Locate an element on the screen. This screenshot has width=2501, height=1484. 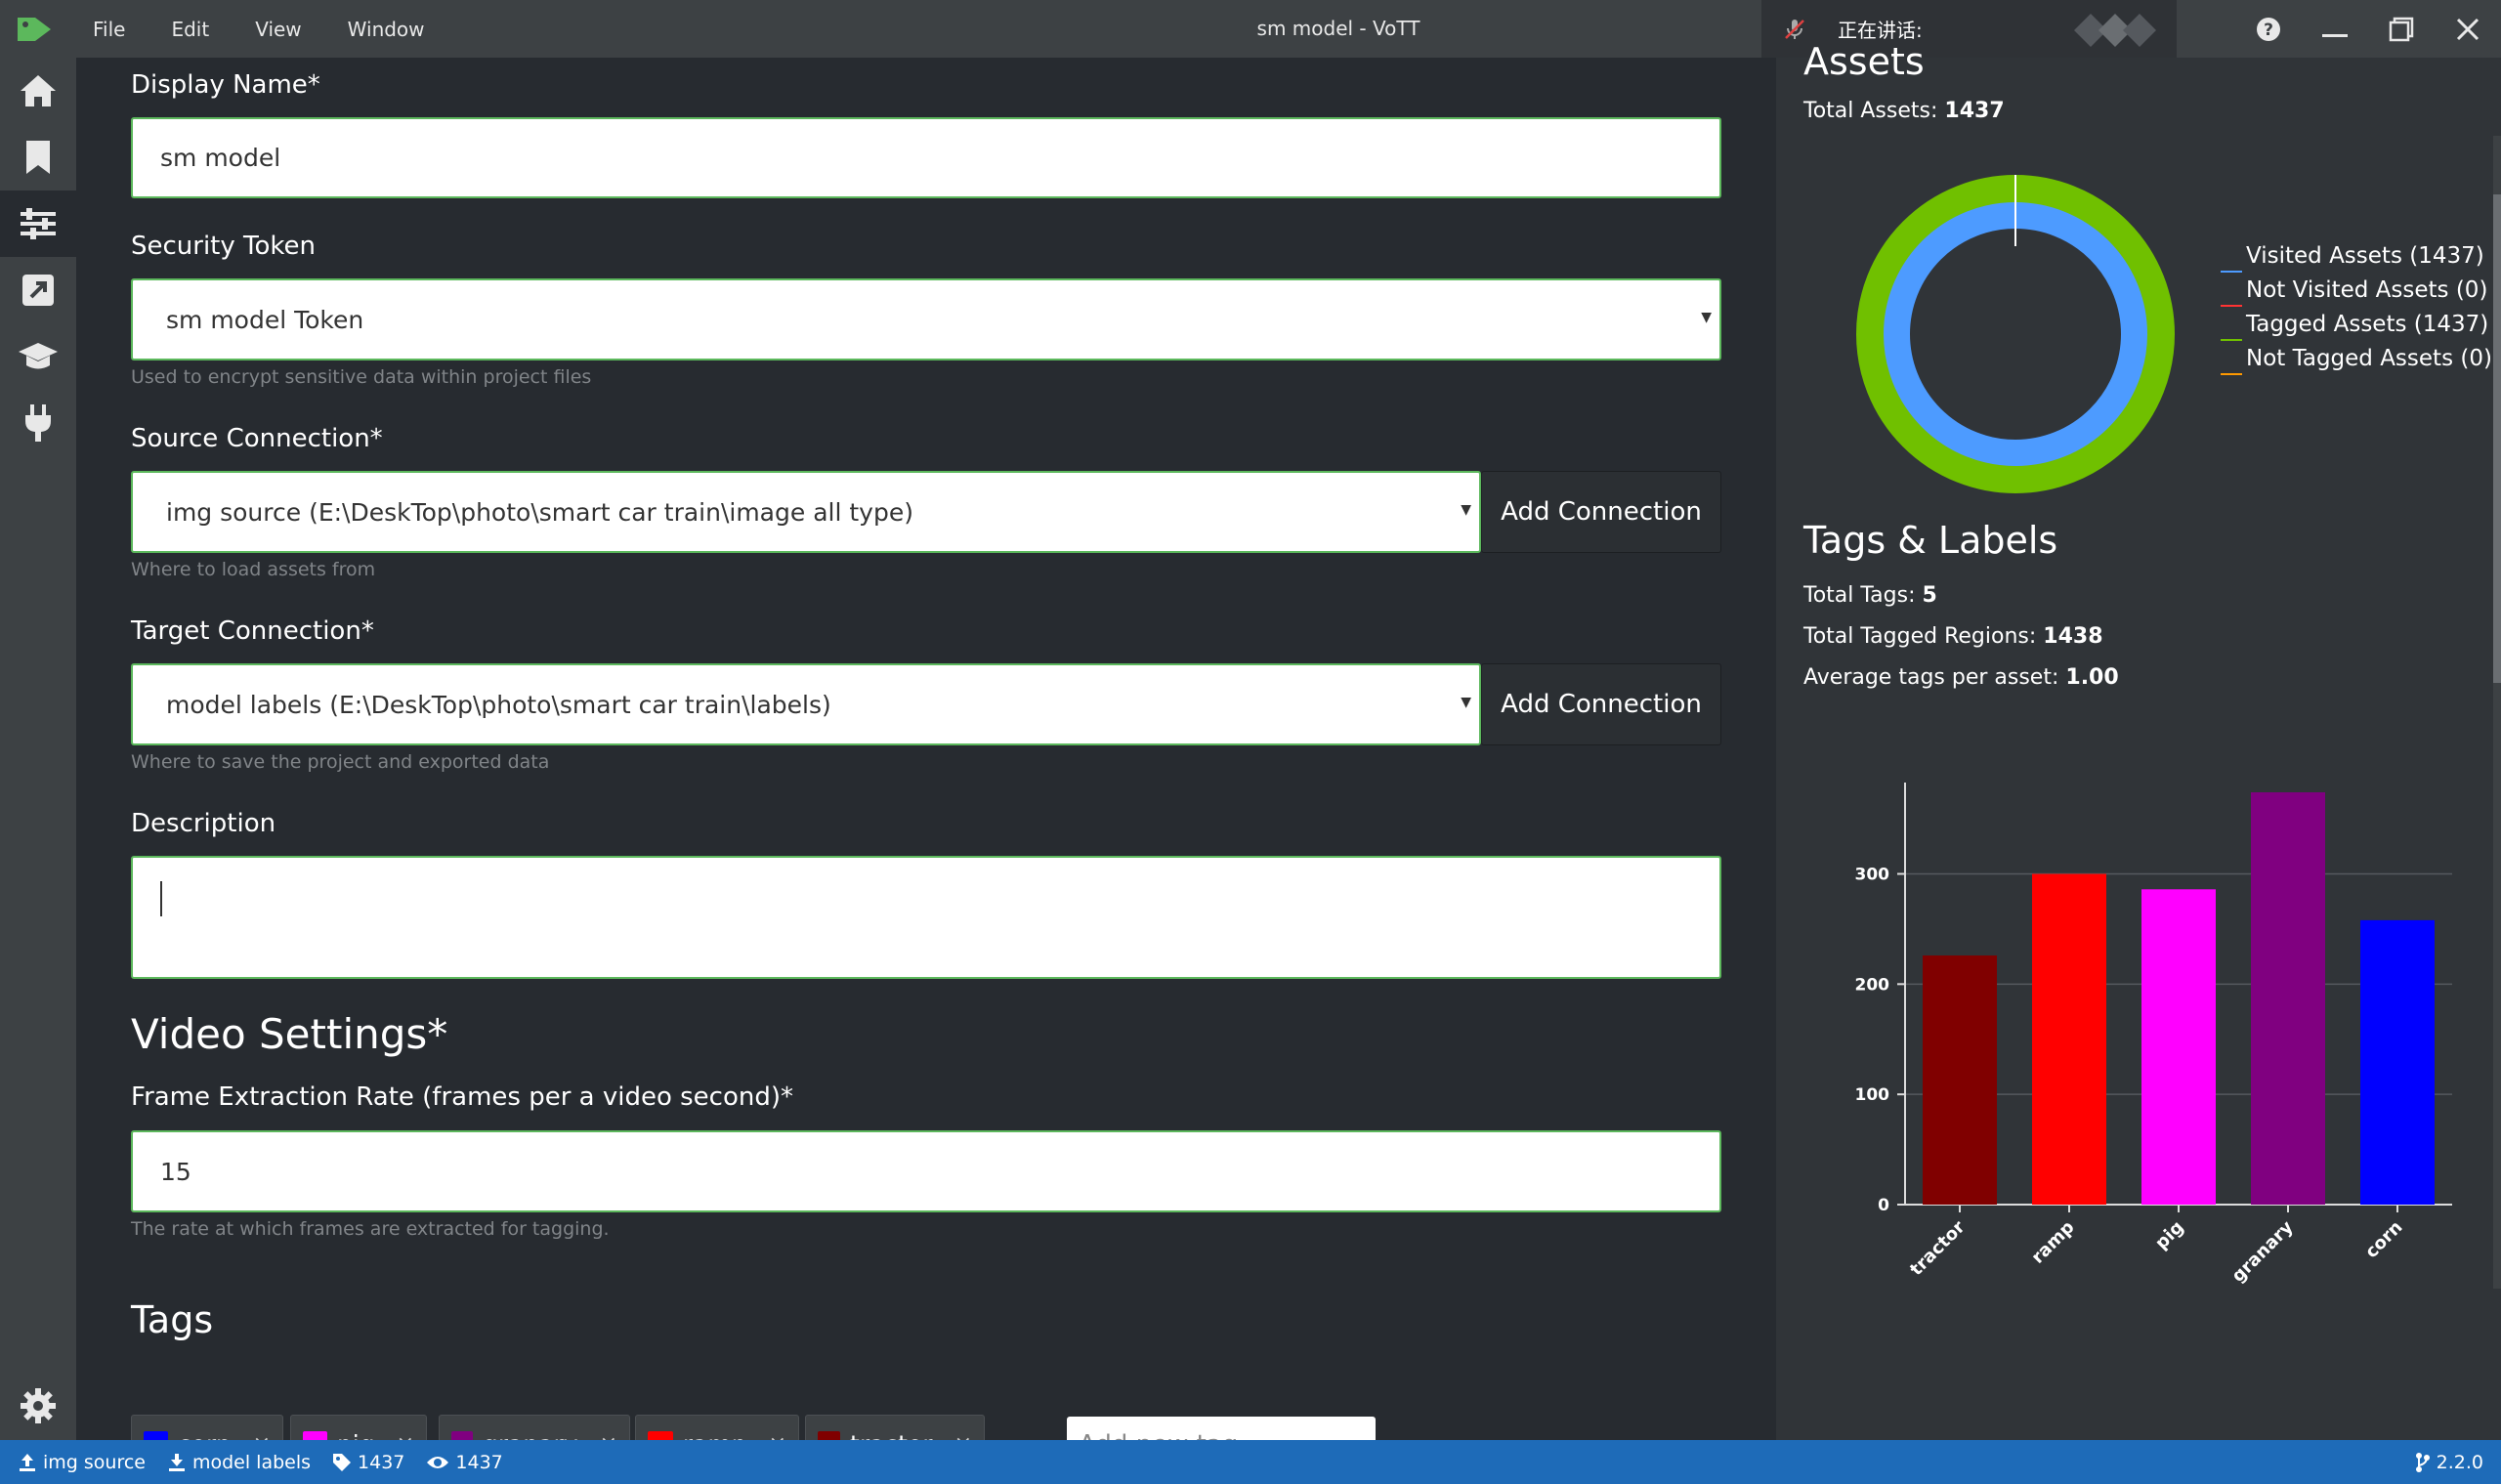
window-controls: ? is located at coordinates (2368, 29).